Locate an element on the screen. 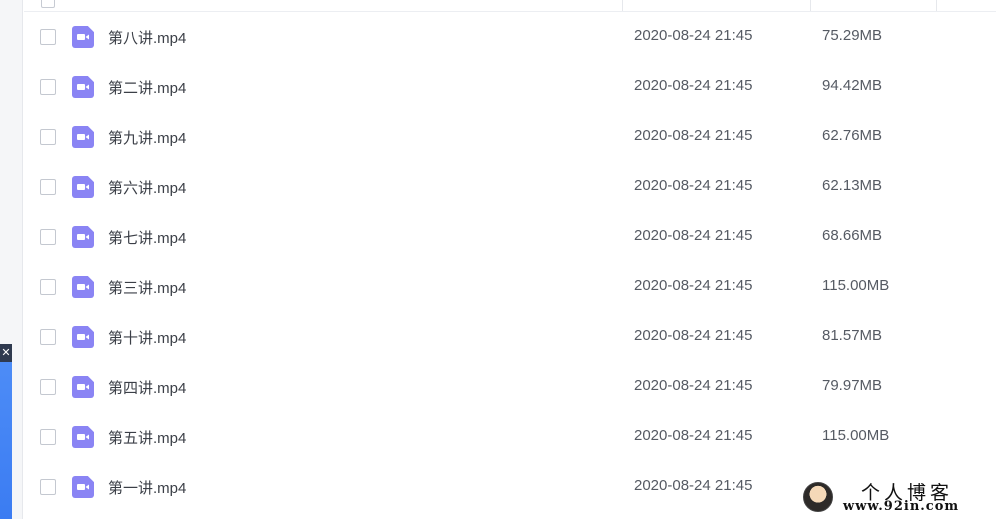 The height and width of the screenshot is (519, 996). file-row: 第八讲.mp4 2020-08-24 21:45 75.29MB is located at coordinates (510, 37).